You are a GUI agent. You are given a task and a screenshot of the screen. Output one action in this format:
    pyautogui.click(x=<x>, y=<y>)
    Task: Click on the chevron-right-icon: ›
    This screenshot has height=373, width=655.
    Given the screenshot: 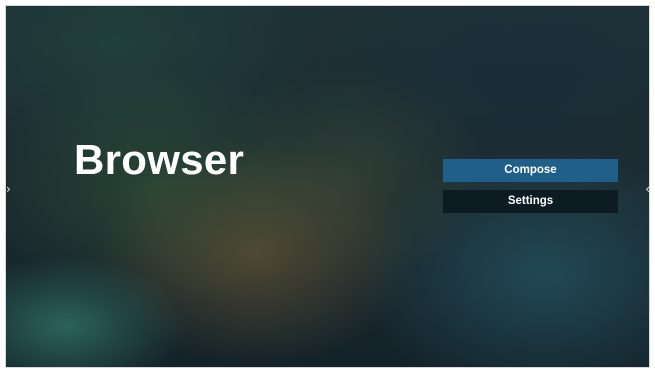 What is the action you would take?
    pyautogui.click(x=8, y=189)
    